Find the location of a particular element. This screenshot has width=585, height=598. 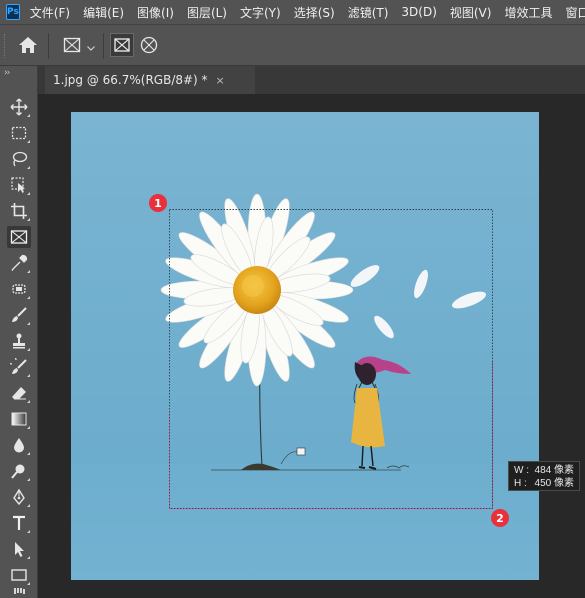

marquee-icon is located at coordinates (19, 133).